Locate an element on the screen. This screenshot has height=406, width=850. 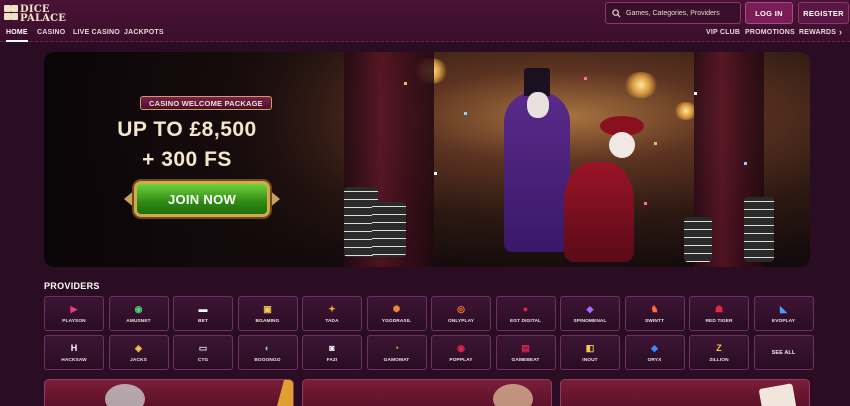
provider-oryx: ◆ ORYX is located at coordinates (654, 352).